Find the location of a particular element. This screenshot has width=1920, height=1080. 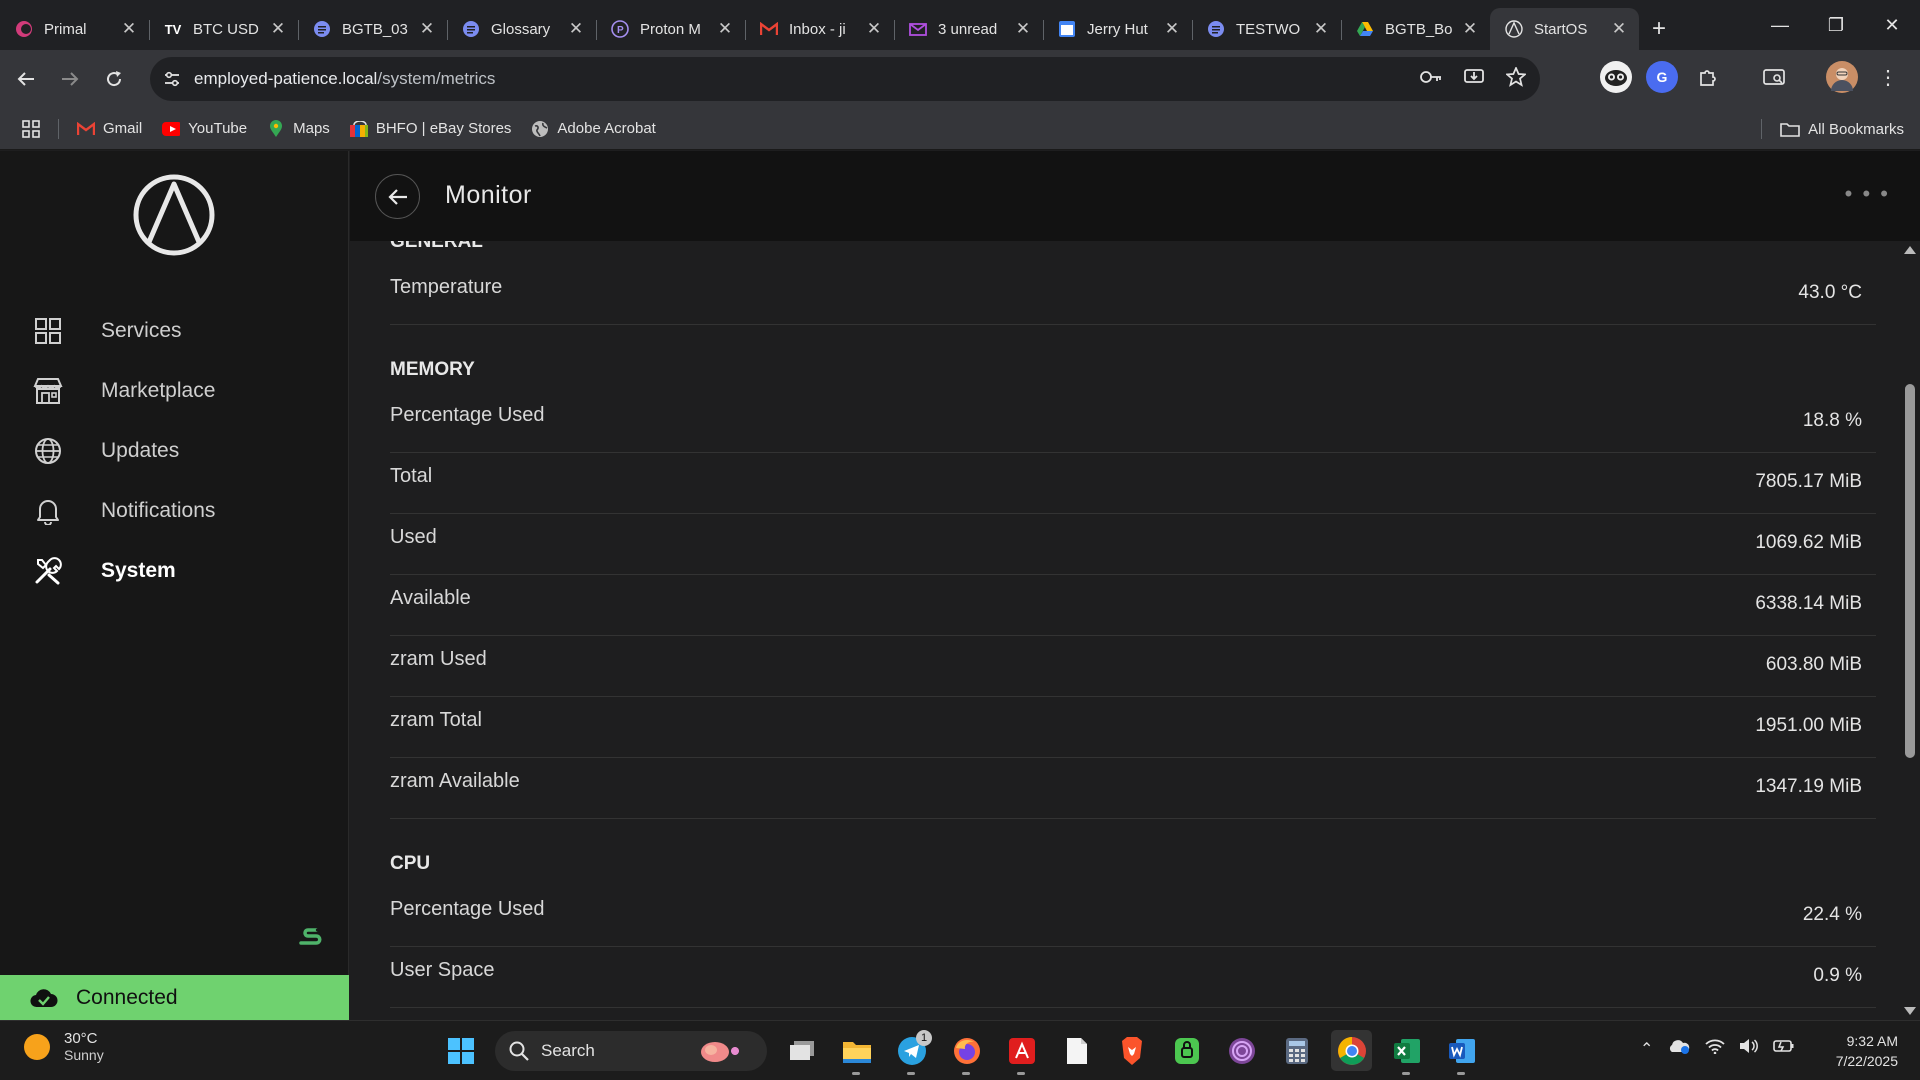

system-tray: ⌃ is located at coordinates (1717, 1048).